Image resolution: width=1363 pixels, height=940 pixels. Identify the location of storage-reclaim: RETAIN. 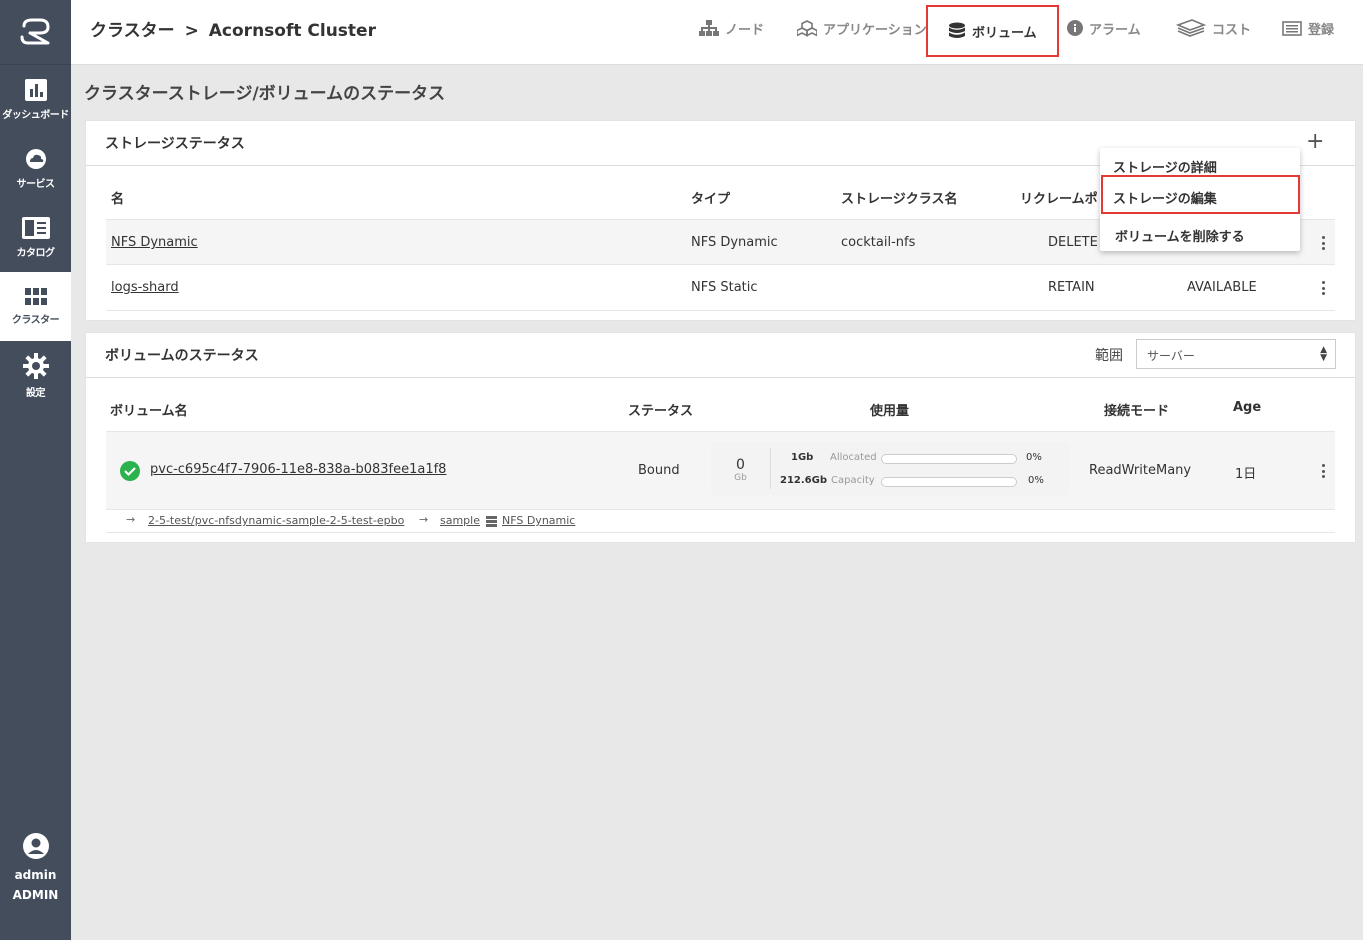
(1071, 287).